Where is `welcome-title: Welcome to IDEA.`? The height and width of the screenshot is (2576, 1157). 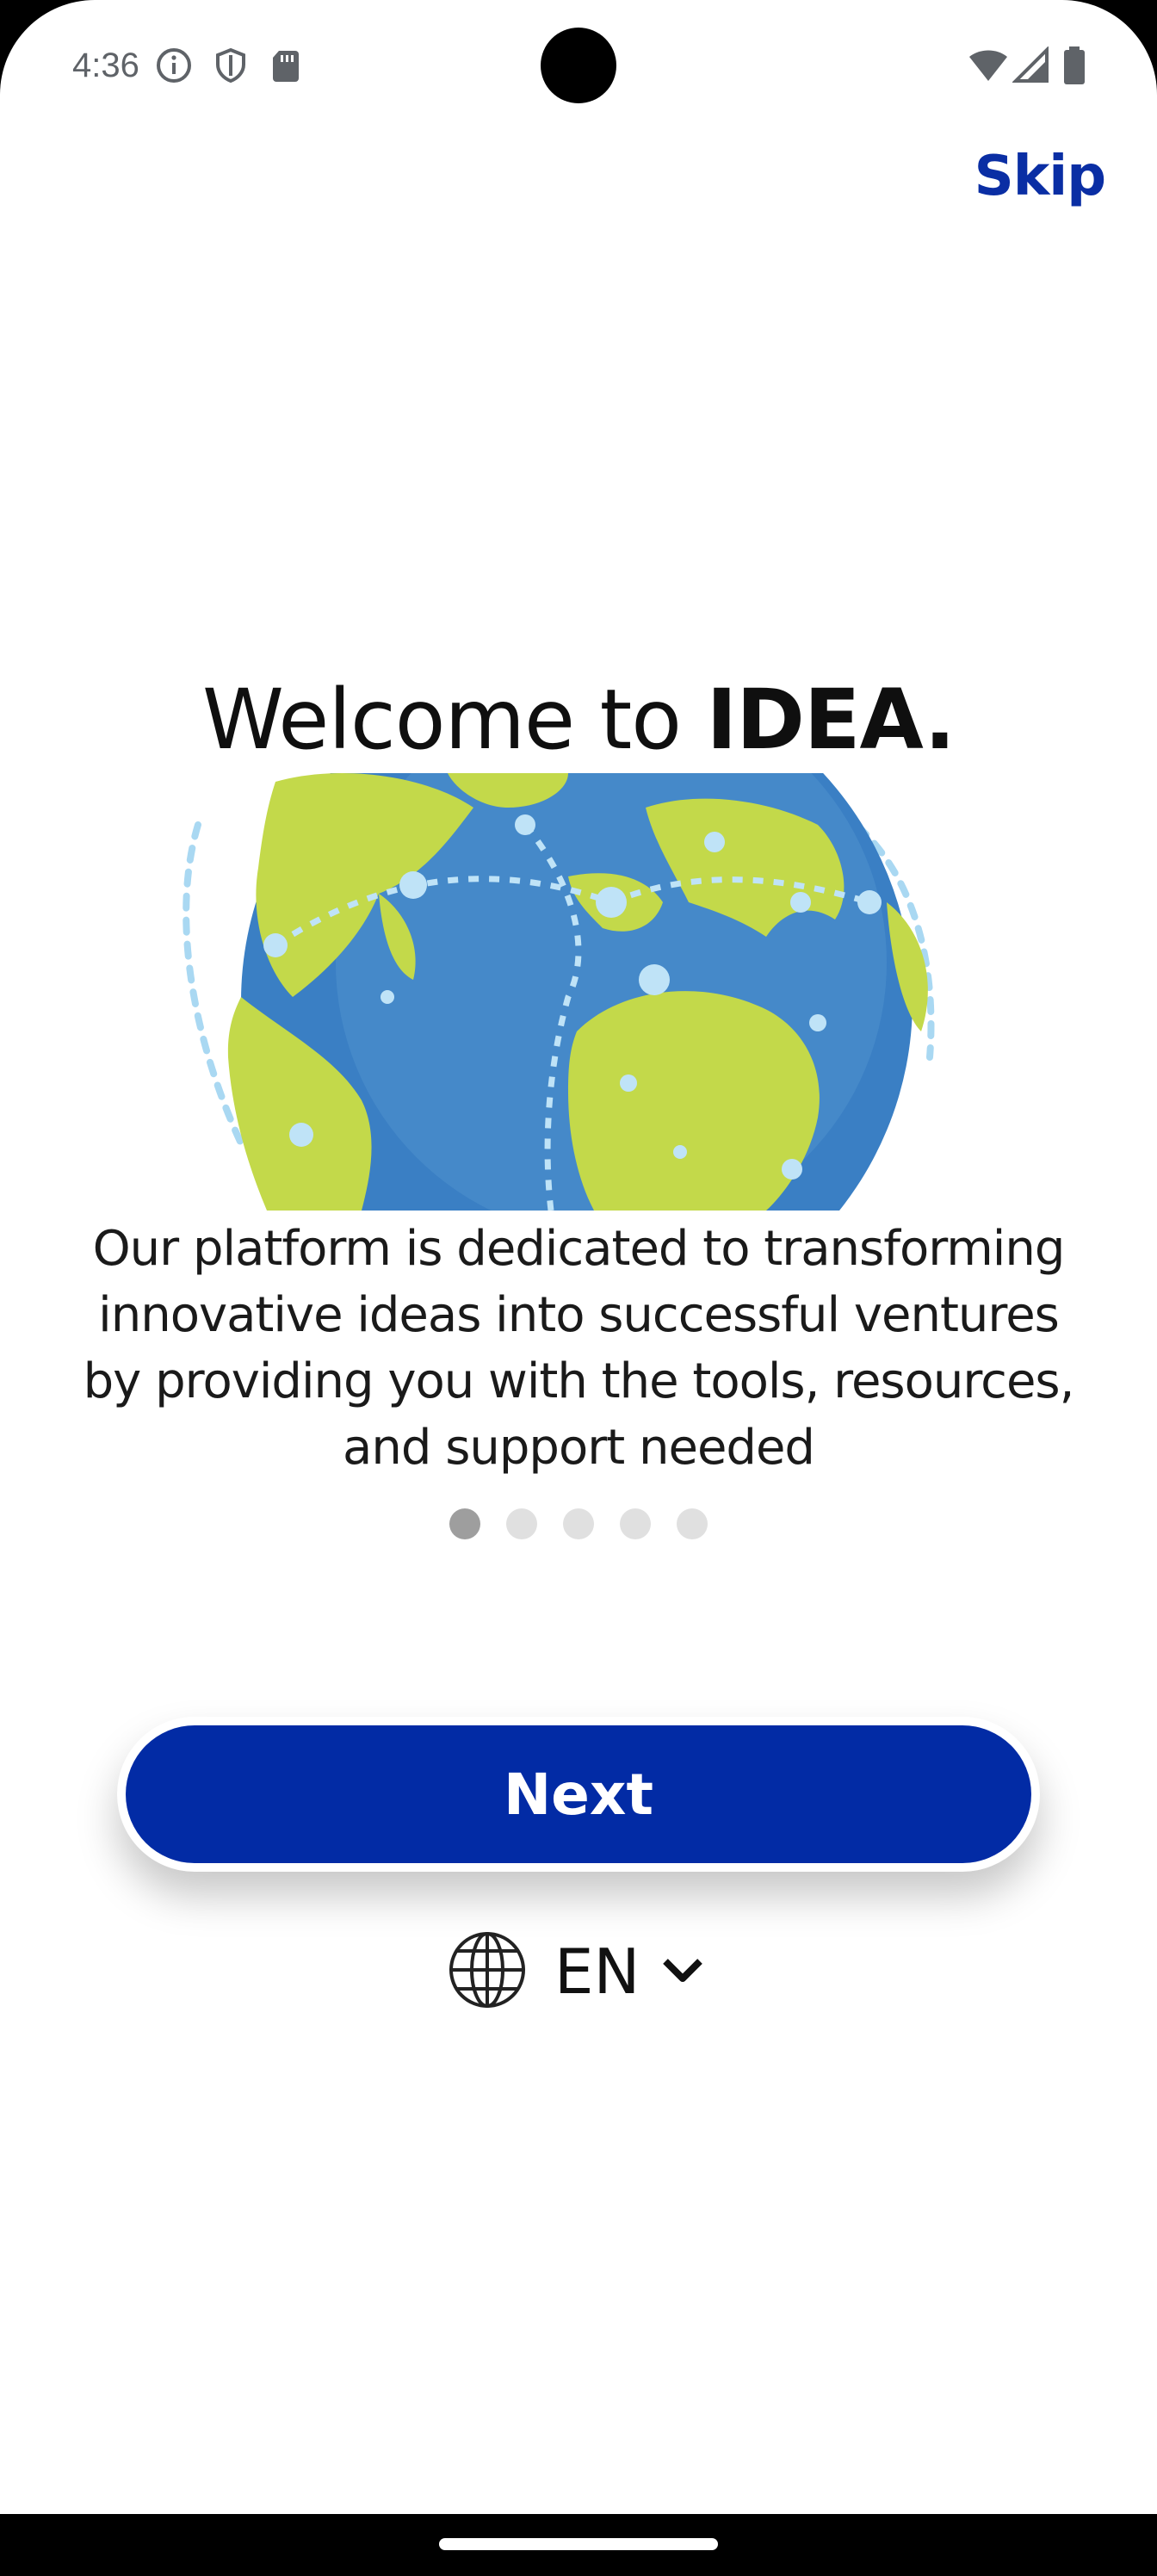 welcome-title: Welcome to IDEA. is located at coordinates (579, 720).